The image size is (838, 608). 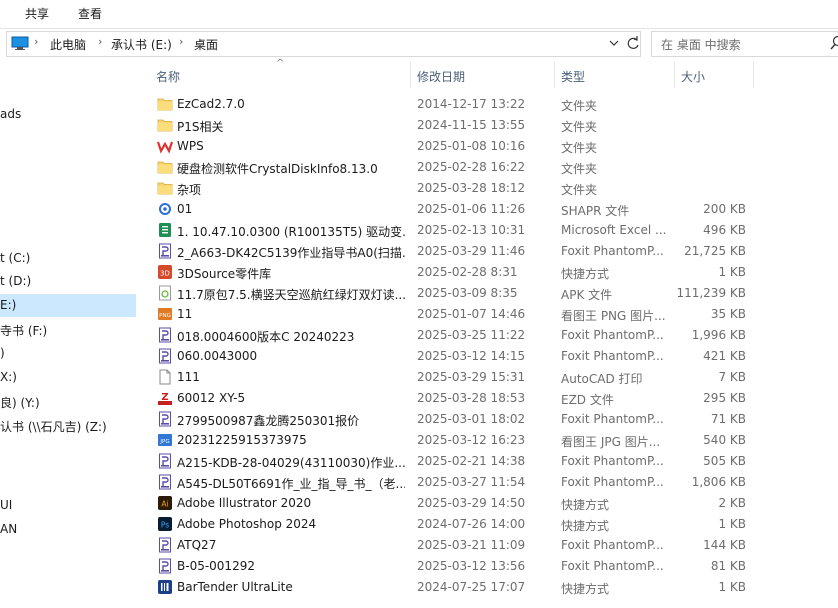 What do you see at coordinates (419, 14) in the screenshot?
I see `ribbon: 共享 查看` at bounding box center [419, 14].